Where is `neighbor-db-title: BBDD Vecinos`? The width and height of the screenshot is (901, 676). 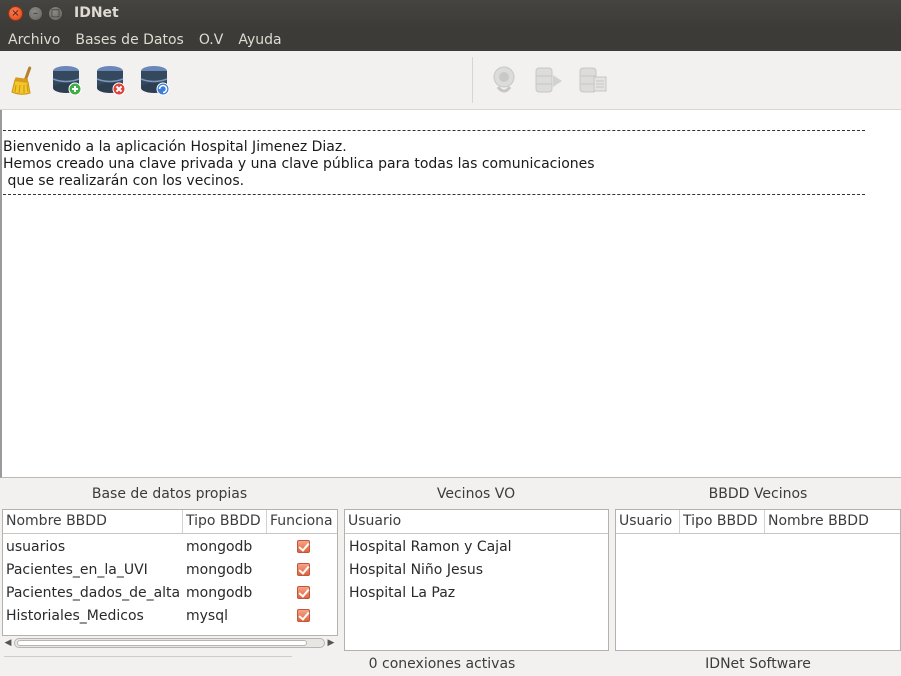
neighbor-db-title: BBDD Vecinos is located at coordinates (758, 494).